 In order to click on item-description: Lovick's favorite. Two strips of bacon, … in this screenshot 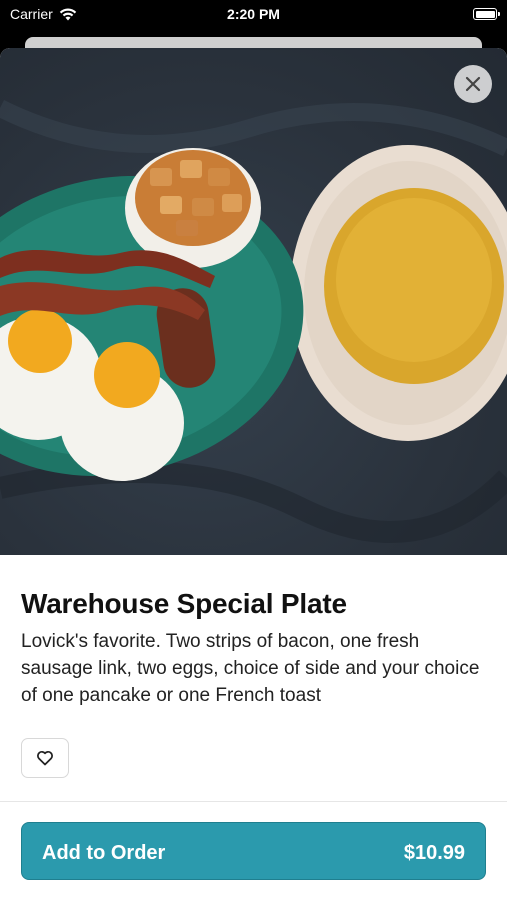, I will do `click(250, 668)`.